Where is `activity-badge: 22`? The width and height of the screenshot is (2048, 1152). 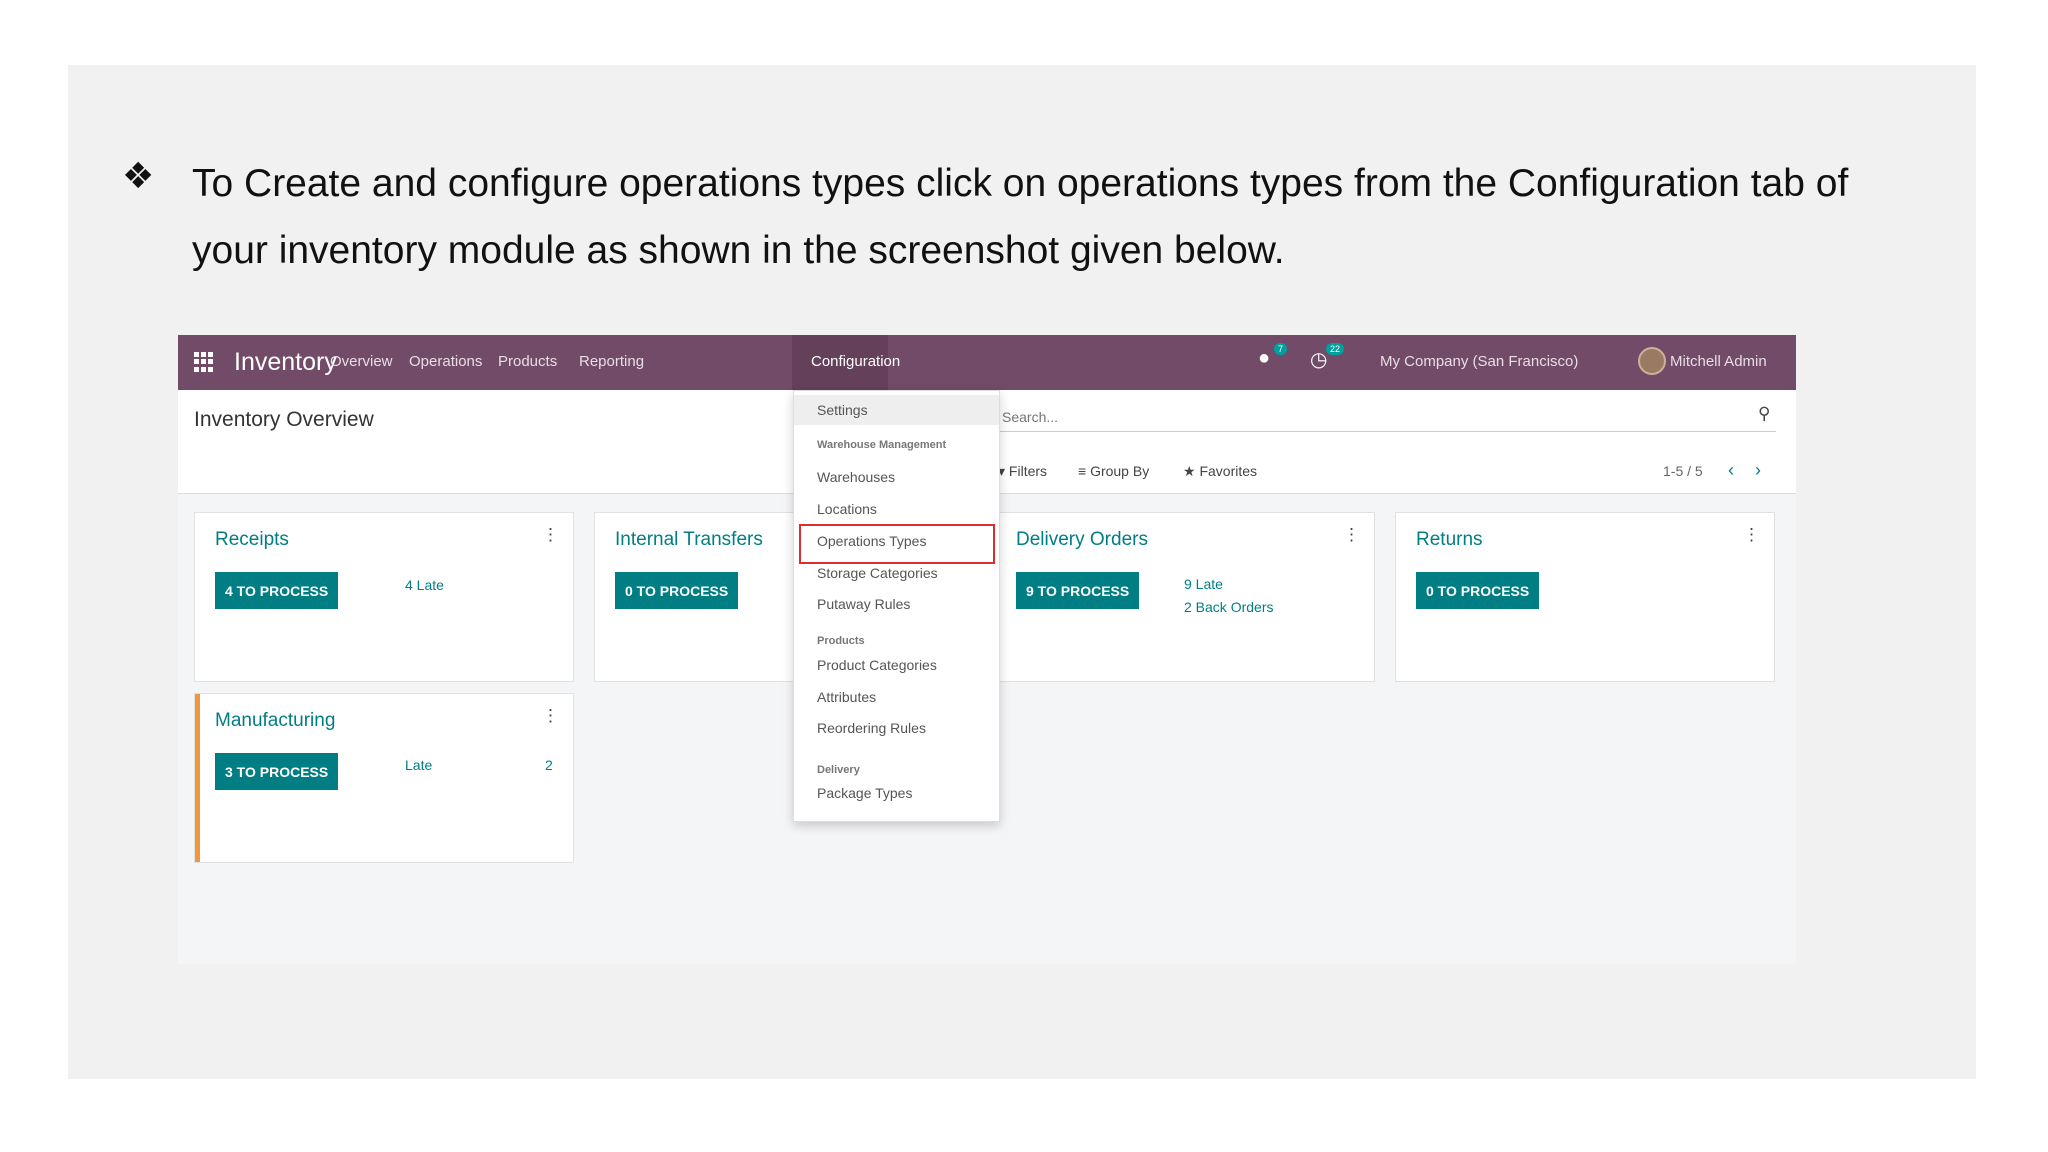
activity-badge: 22 is located at coordinates (1335, 349).